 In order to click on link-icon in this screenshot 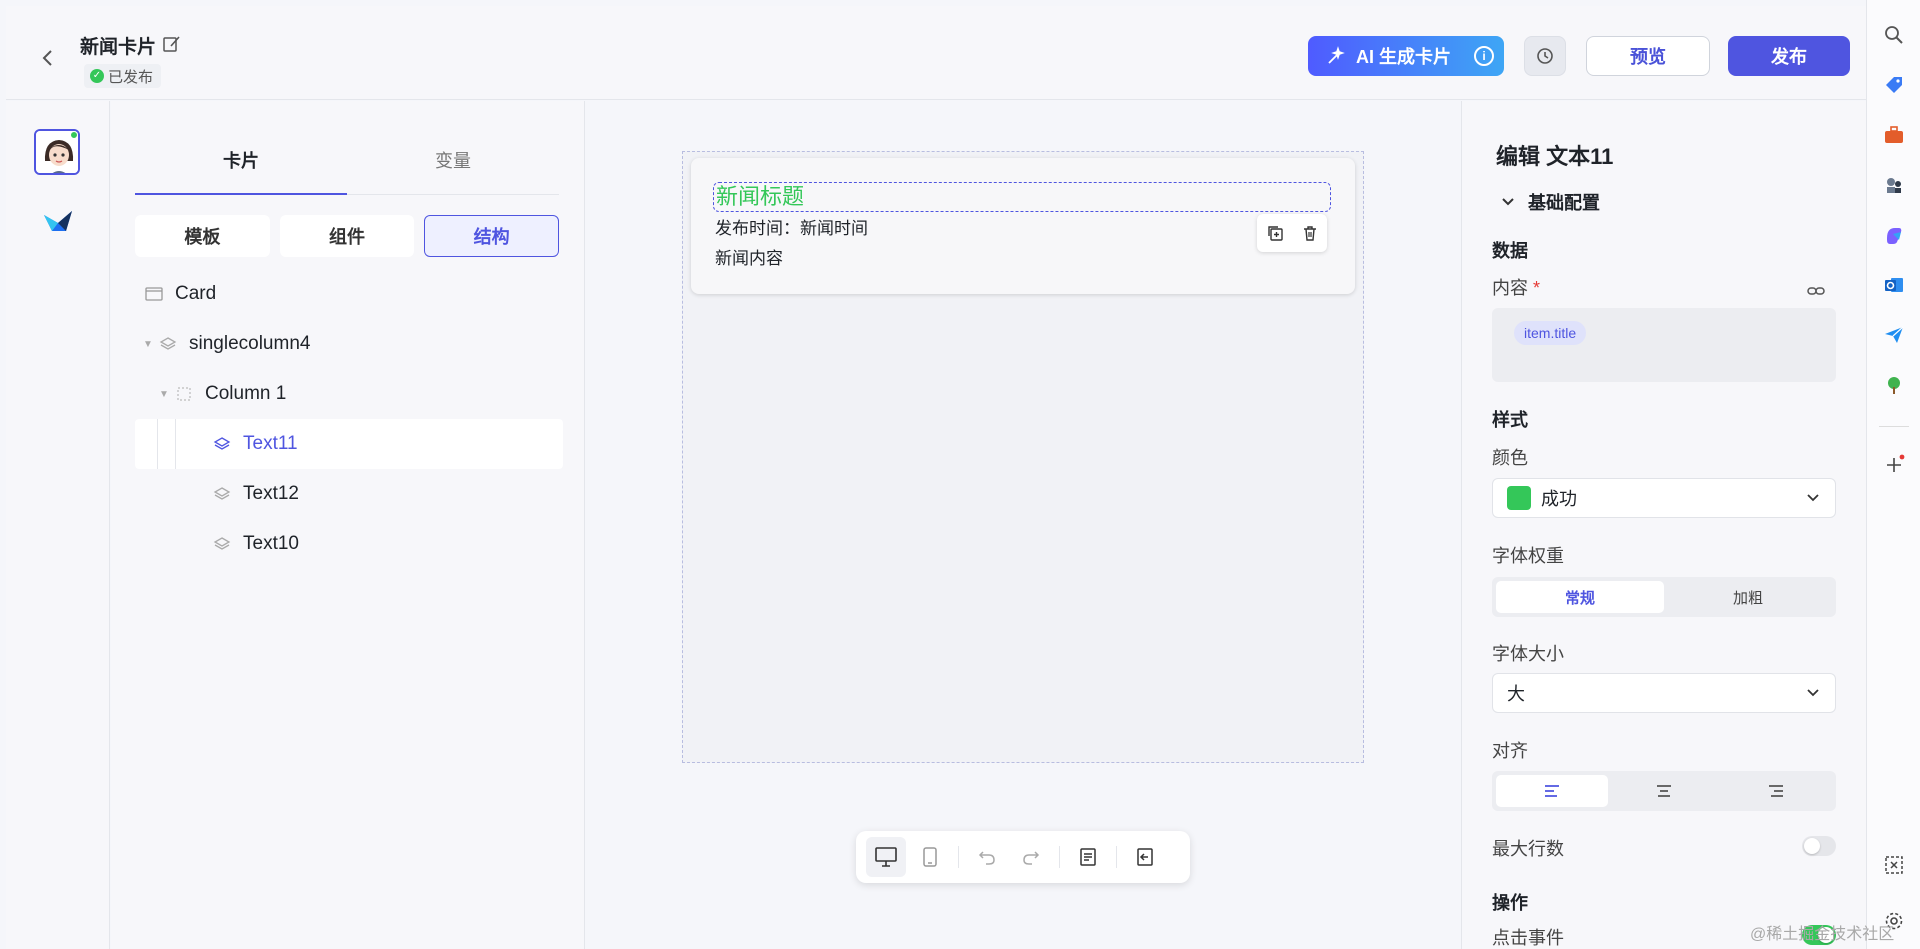, I will do `click(1816, 291)`.